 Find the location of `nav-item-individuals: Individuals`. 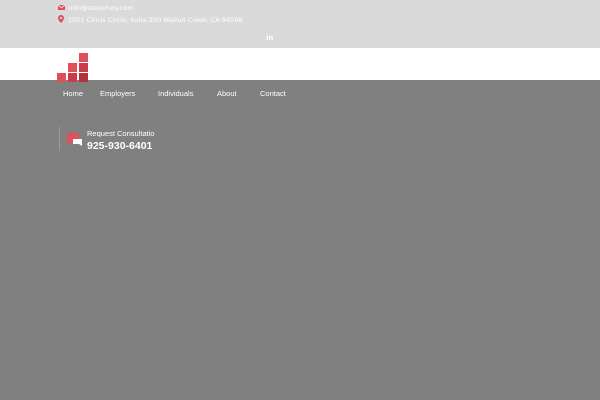

nav-item-individuals: Individuals is located at coordinates (175, 93).